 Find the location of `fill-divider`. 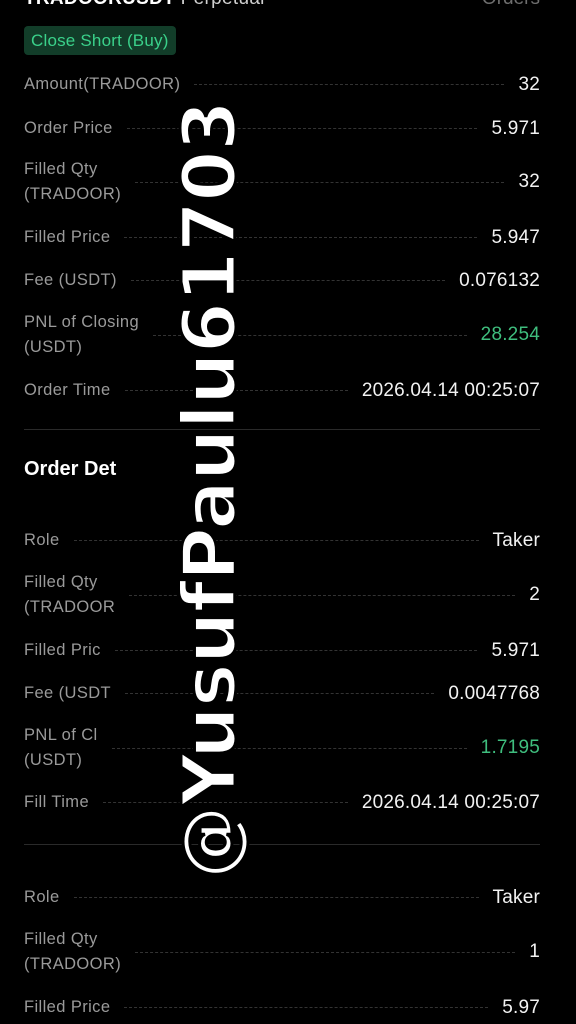

fill-divider is located at coordinates (282, 844).